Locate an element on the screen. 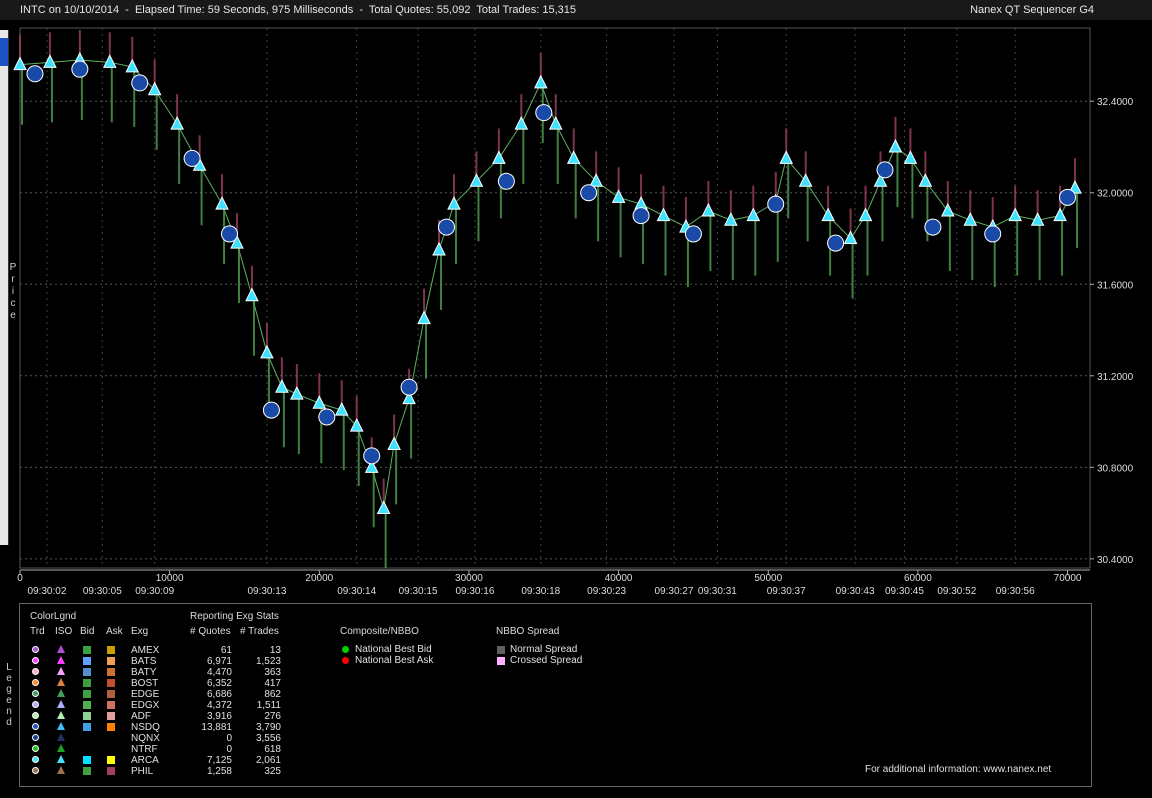 The height and width of the screenshot is (798, 1152). quote-count: 7,125 is located at coordinates (219, 760).